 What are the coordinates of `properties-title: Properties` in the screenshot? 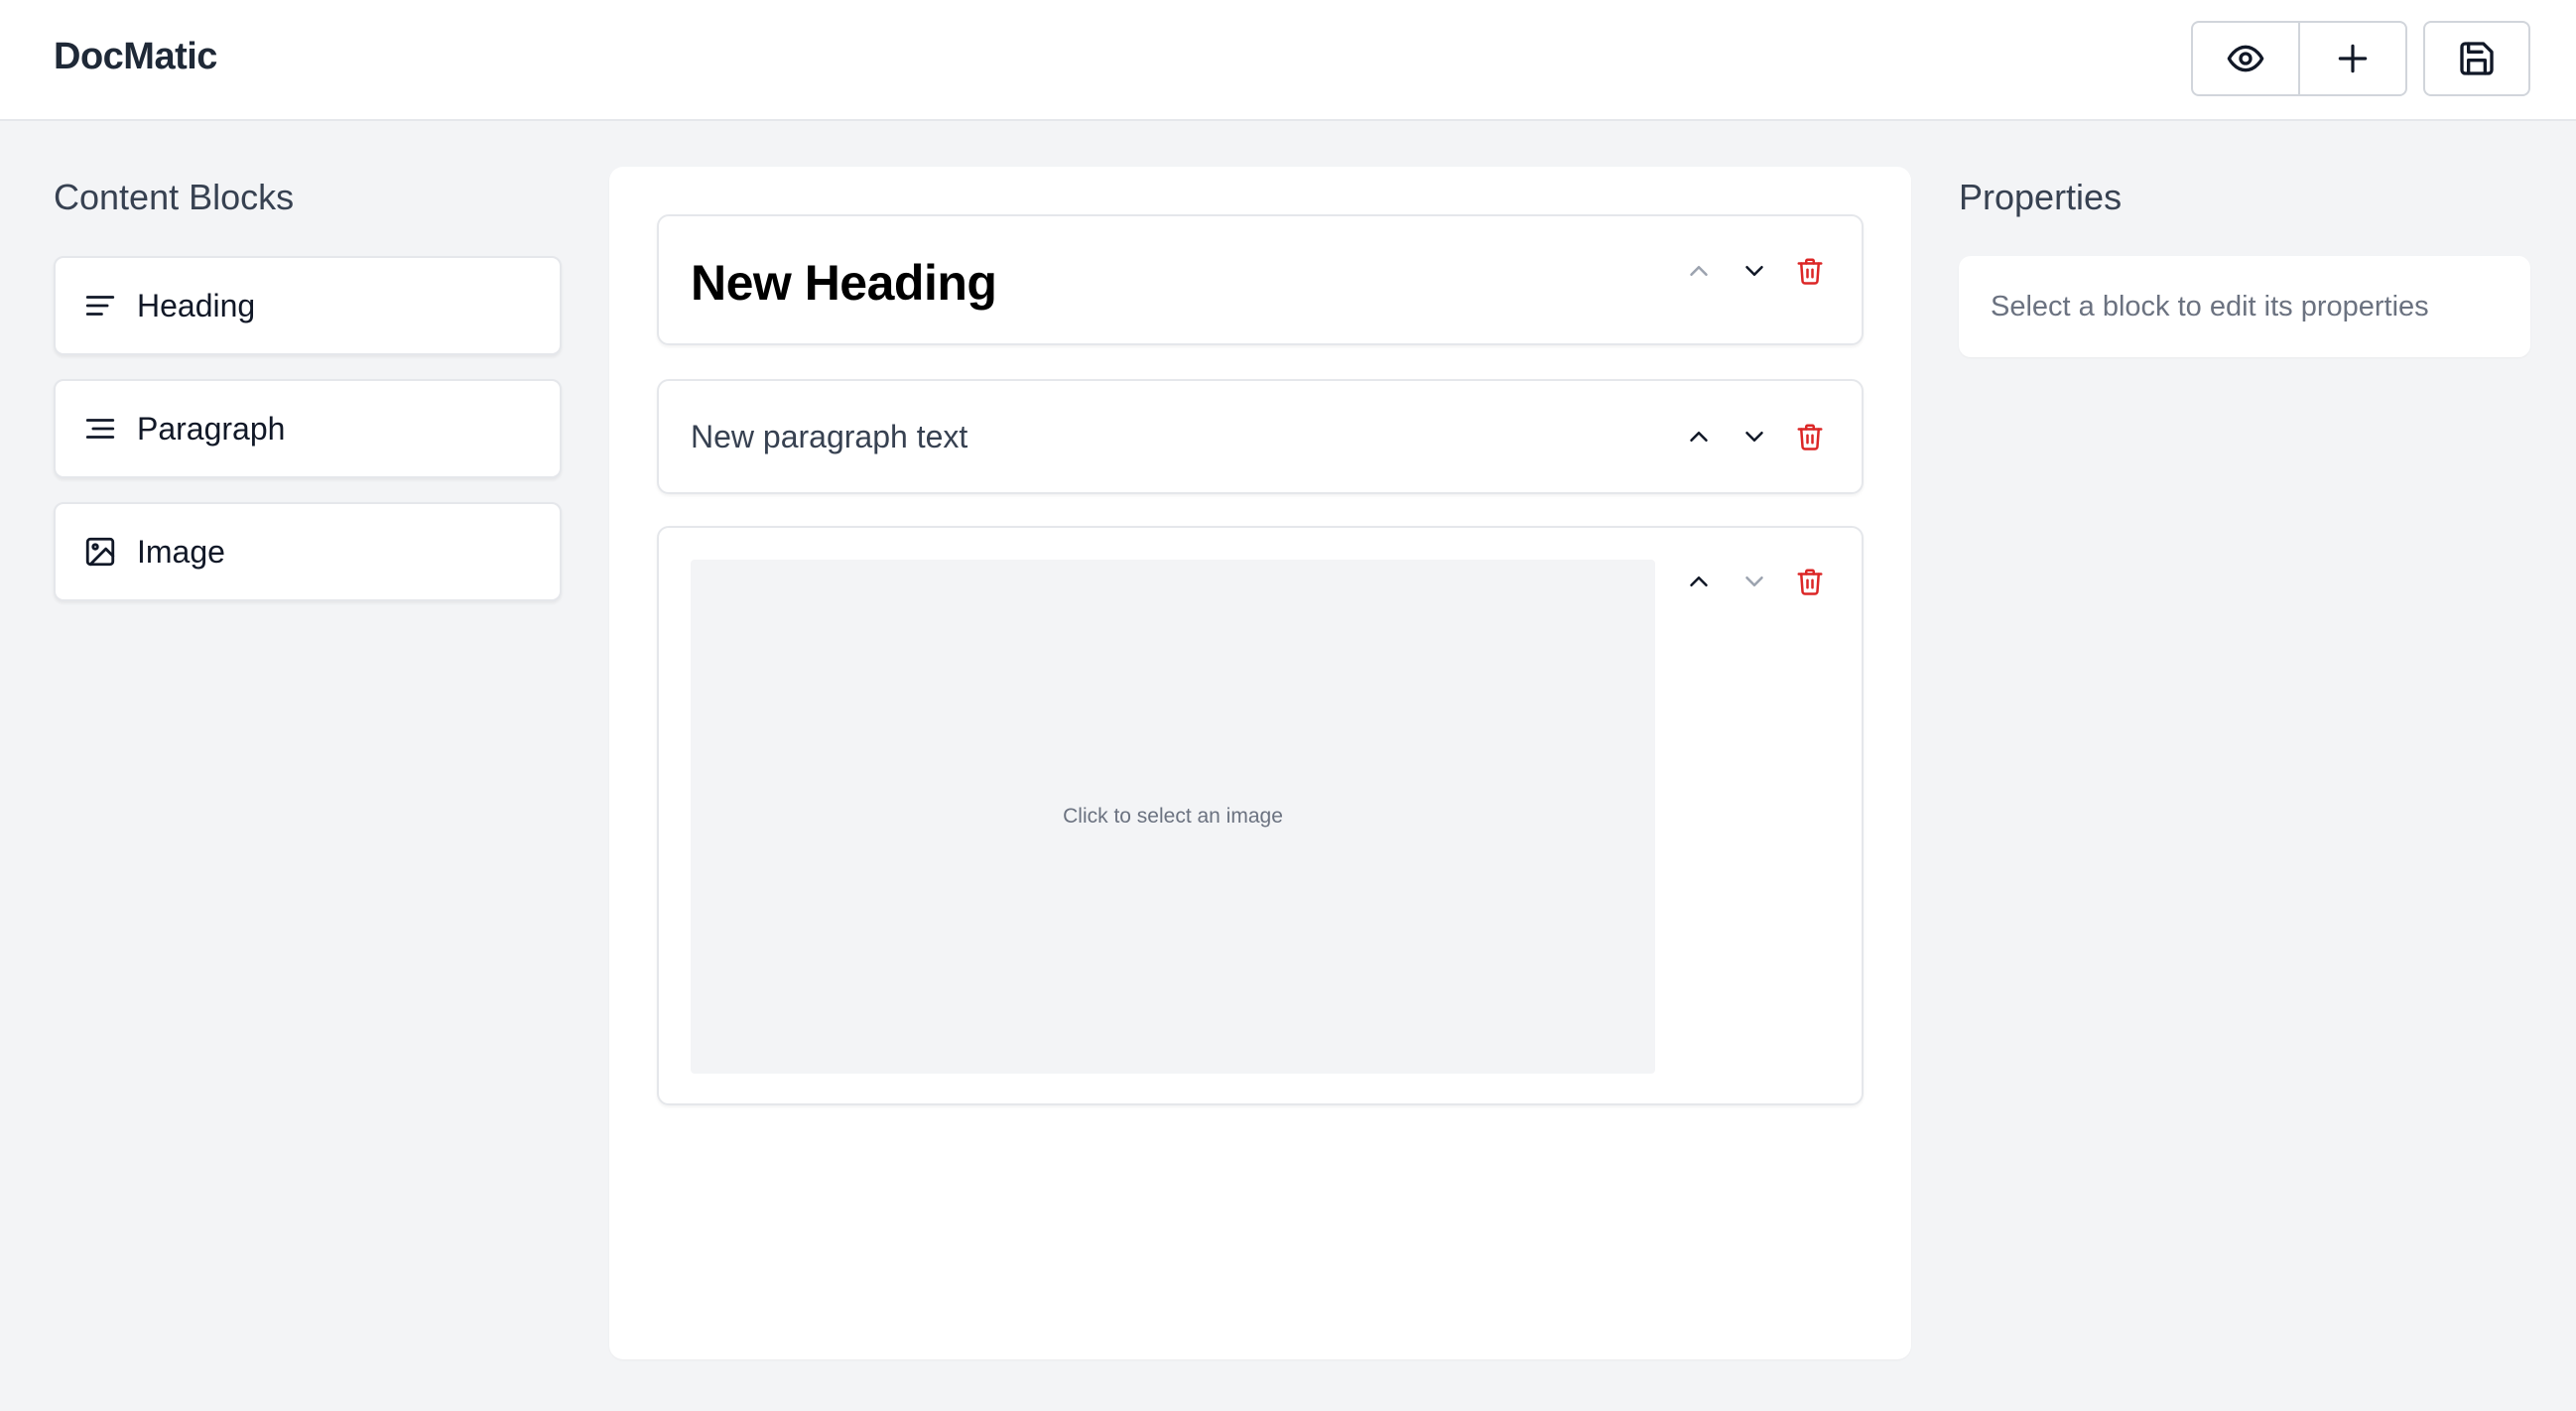 It's located at (2041, 197).